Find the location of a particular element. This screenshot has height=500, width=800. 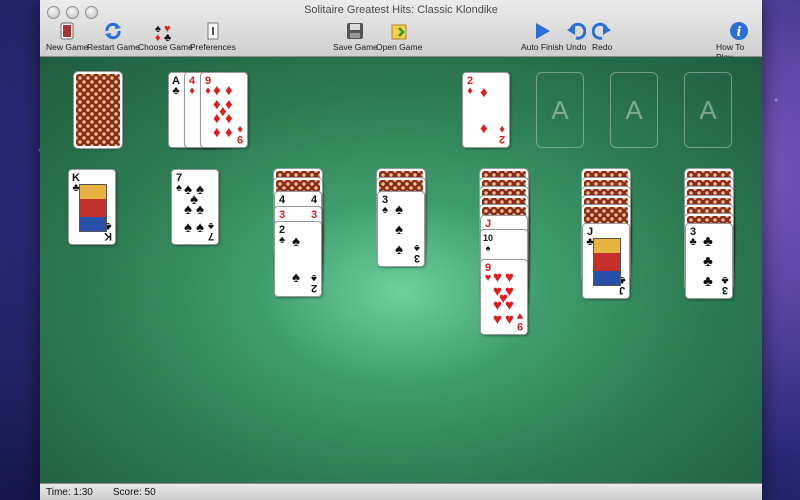

tableau-2-rank: 7 is located at coordinates (179, 178).